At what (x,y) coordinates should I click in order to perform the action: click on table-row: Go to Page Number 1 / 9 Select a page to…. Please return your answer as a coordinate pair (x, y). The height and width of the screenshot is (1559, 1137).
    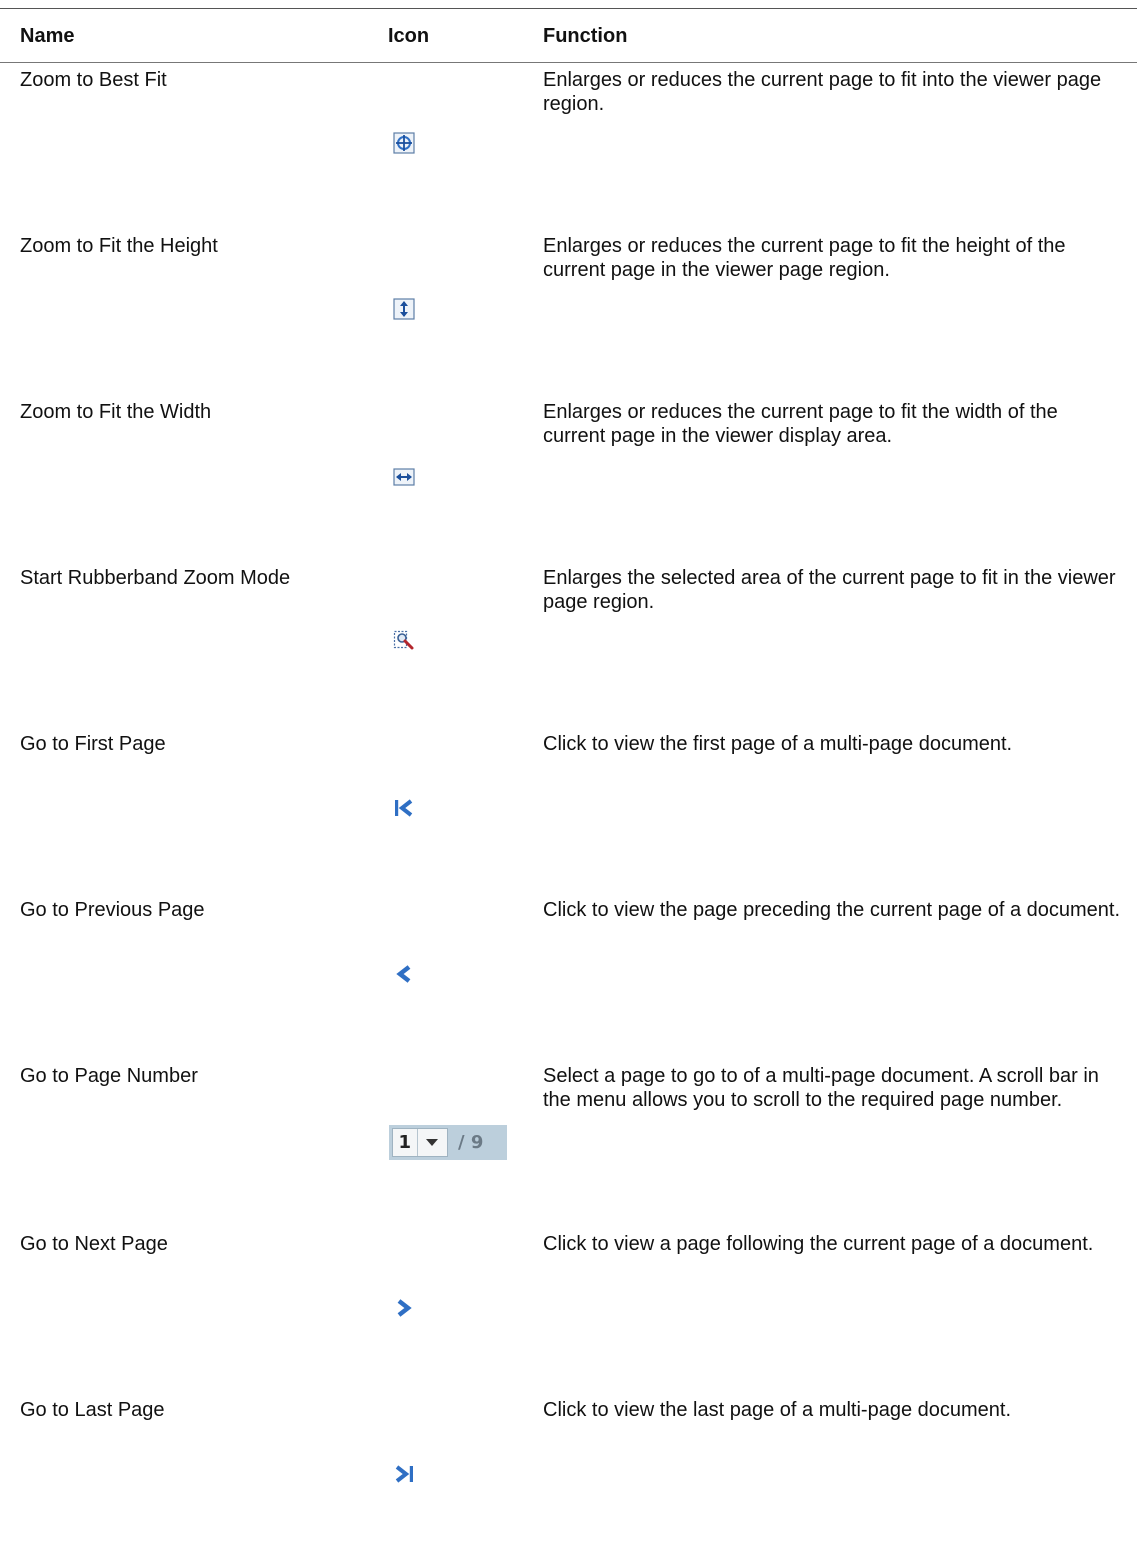
    Looking at the image, I should click on (568, 1143).